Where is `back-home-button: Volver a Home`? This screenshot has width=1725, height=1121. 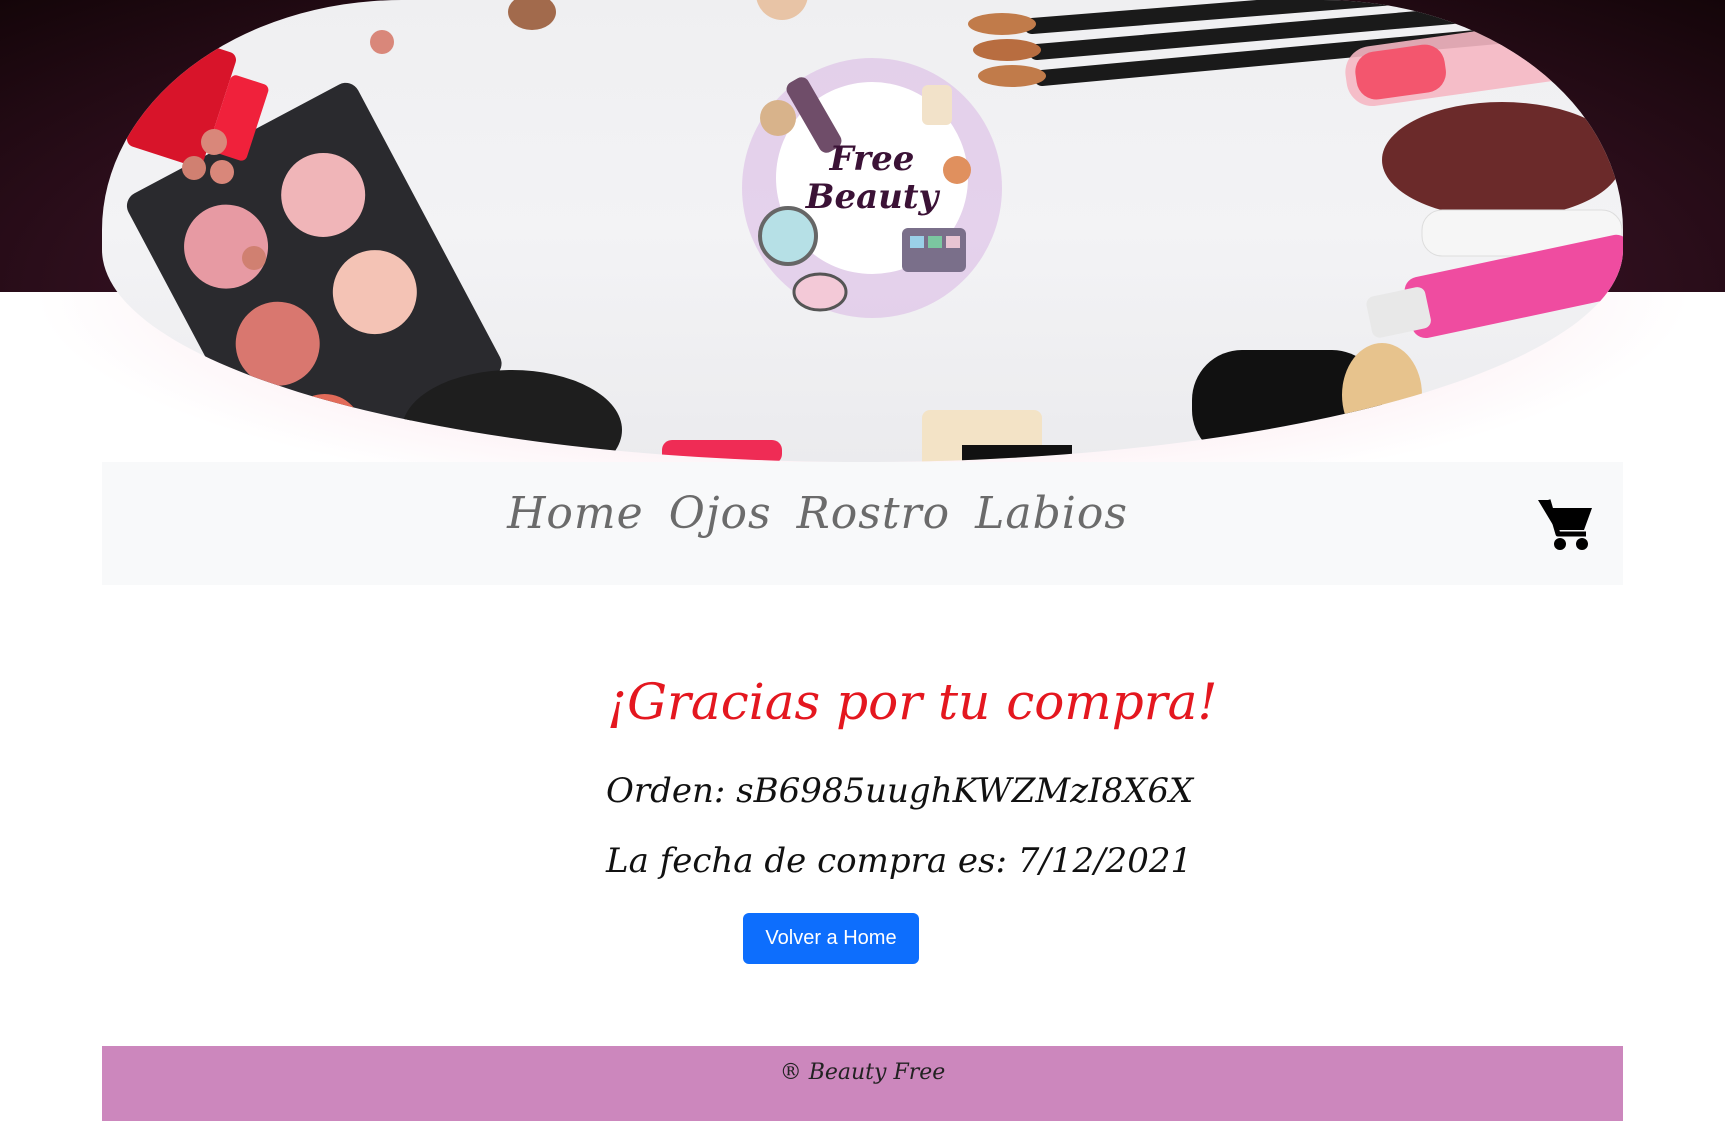 back-home-button: Volver a Home is located at coordinates (831, 938).